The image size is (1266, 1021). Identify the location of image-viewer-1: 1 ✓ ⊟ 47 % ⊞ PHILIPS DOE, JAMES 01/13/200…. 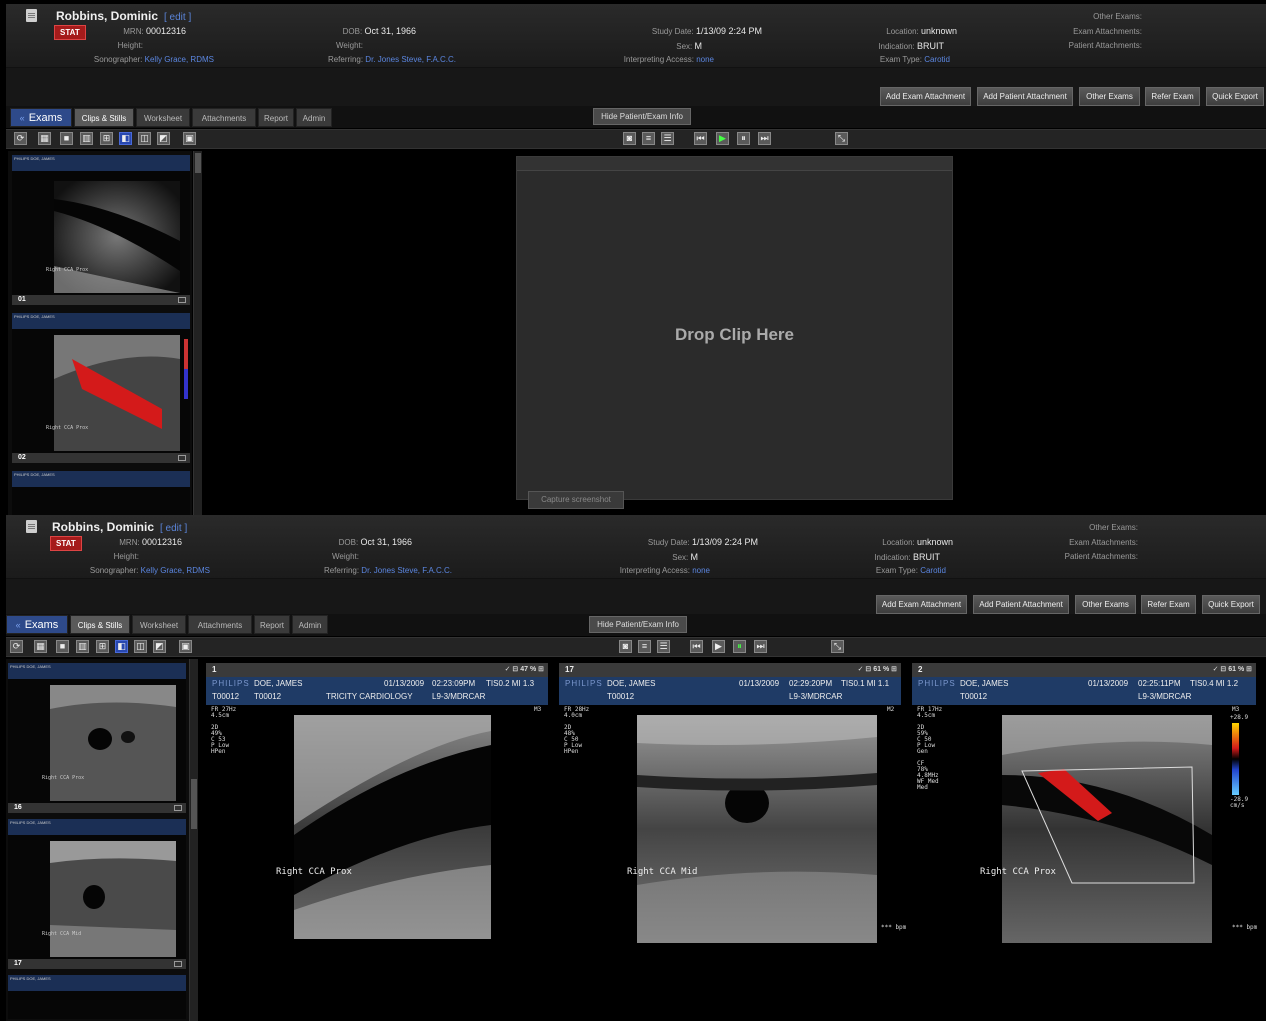
(377, 842).